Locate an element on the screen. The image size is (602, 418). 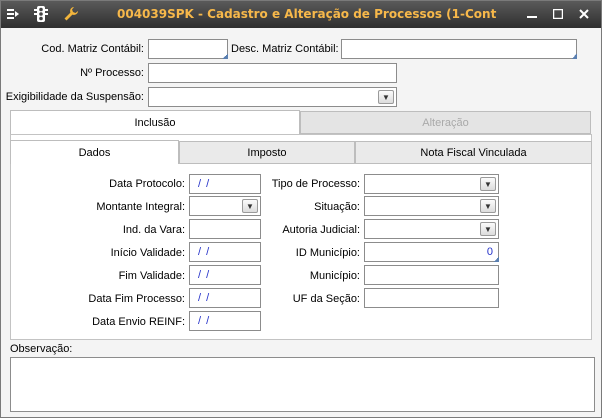
minimize-button is located at coordinates (532, 14).